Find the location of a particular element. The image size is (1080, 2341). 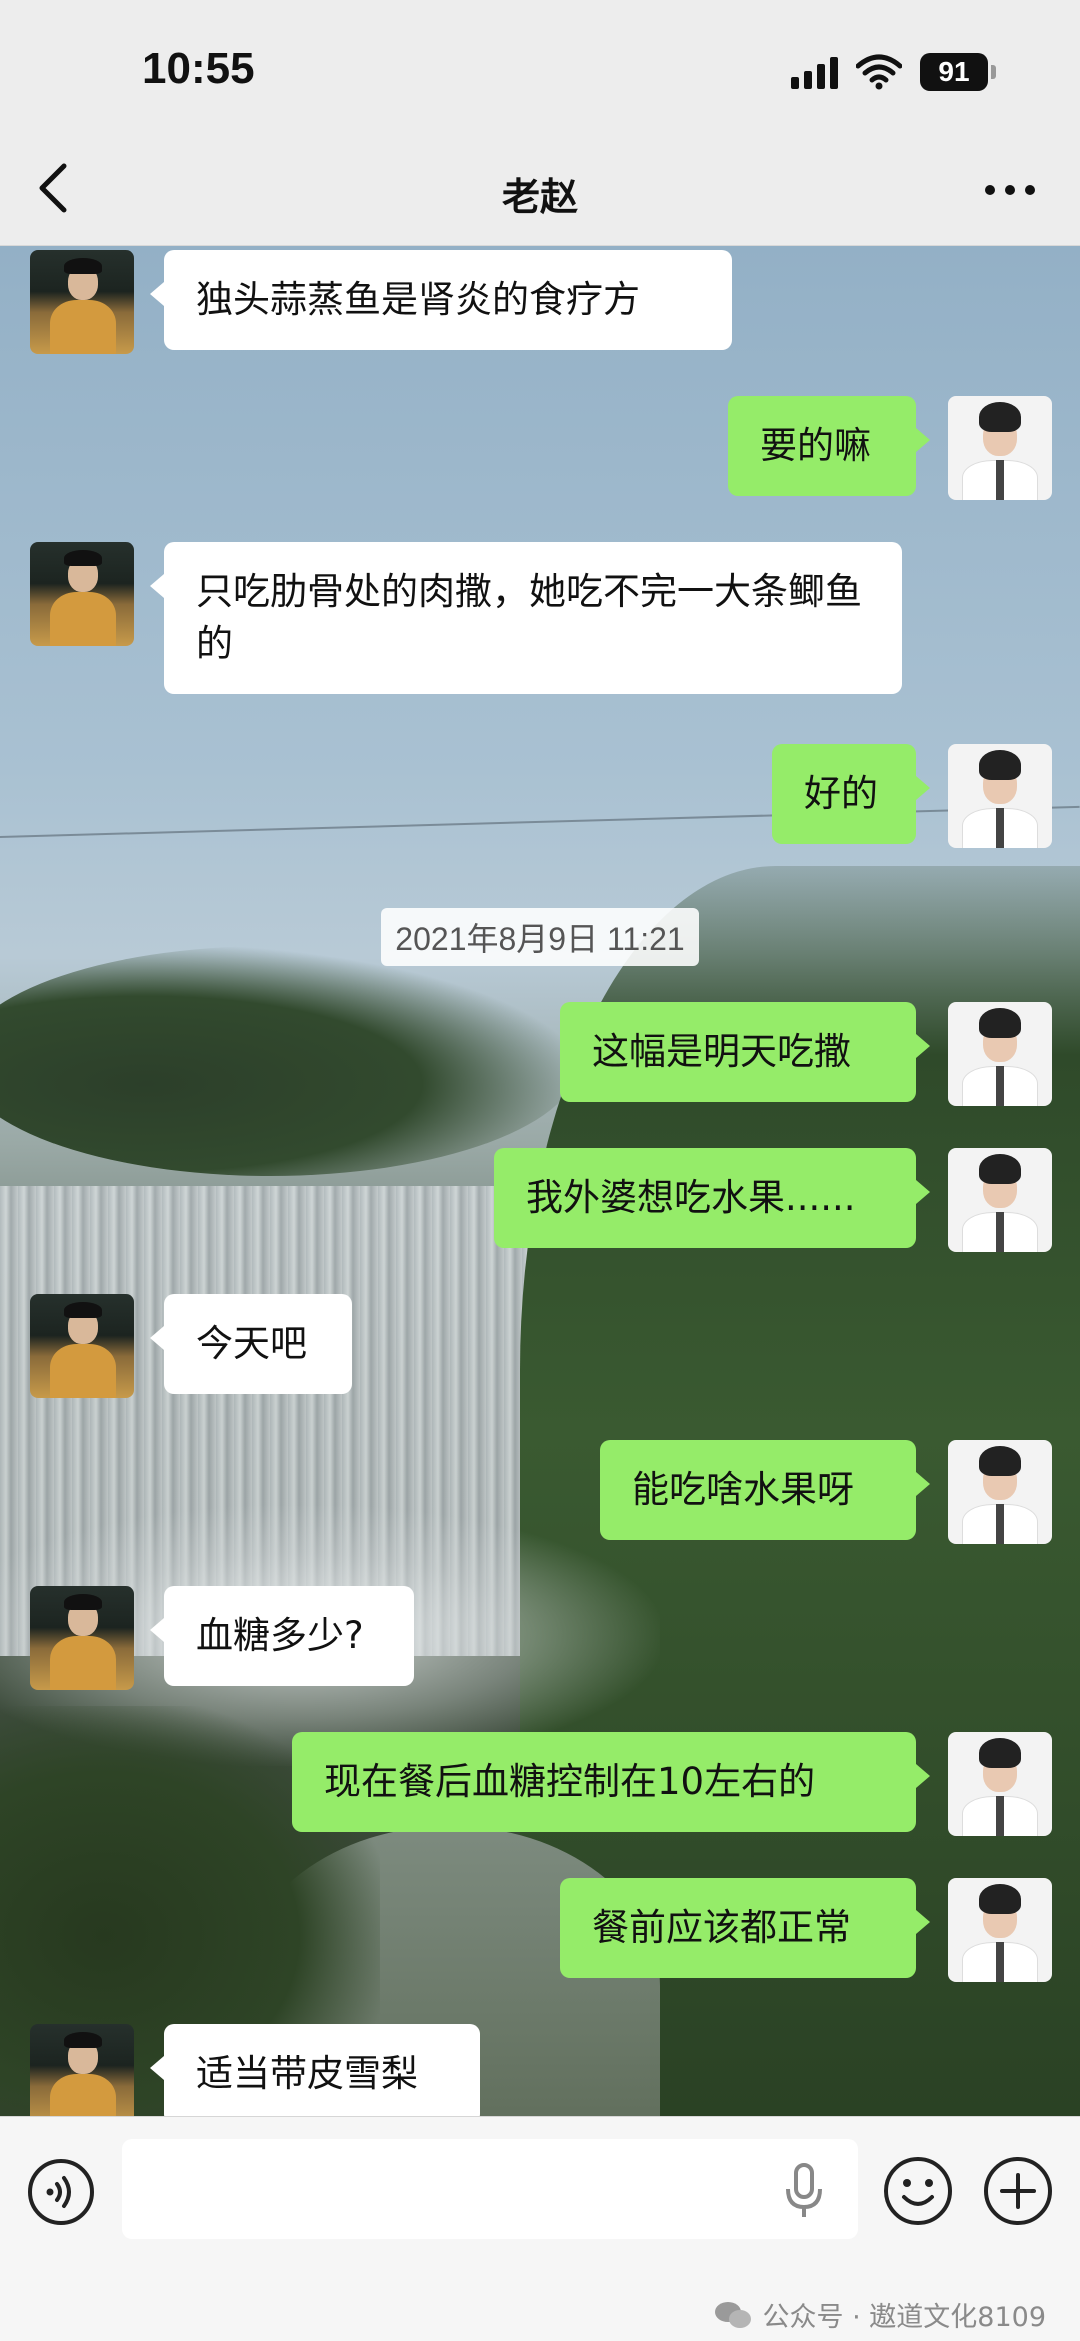

plus-icon is located at coordinates (1018, 2191).